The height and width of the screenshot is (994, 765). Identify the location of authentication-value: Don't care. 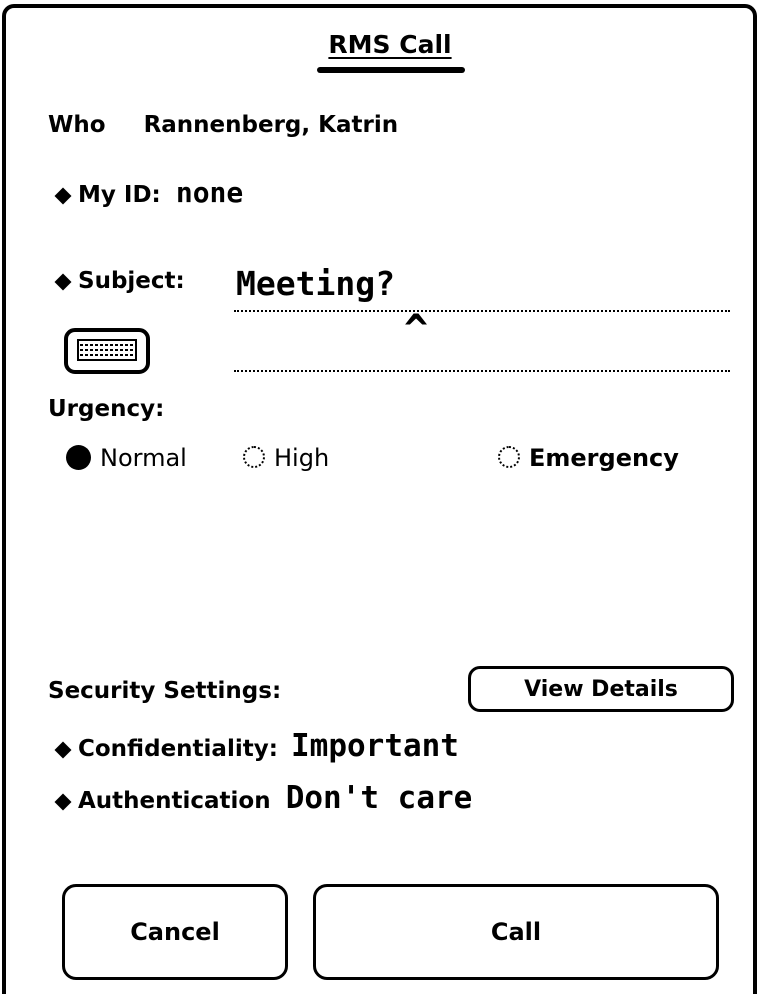
(379, 798).